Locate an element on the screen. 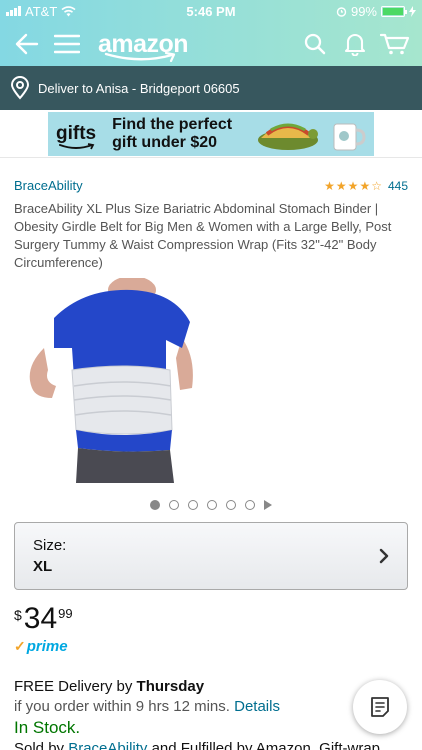  price: $ 34 99 is located at coordinates (211, 619).